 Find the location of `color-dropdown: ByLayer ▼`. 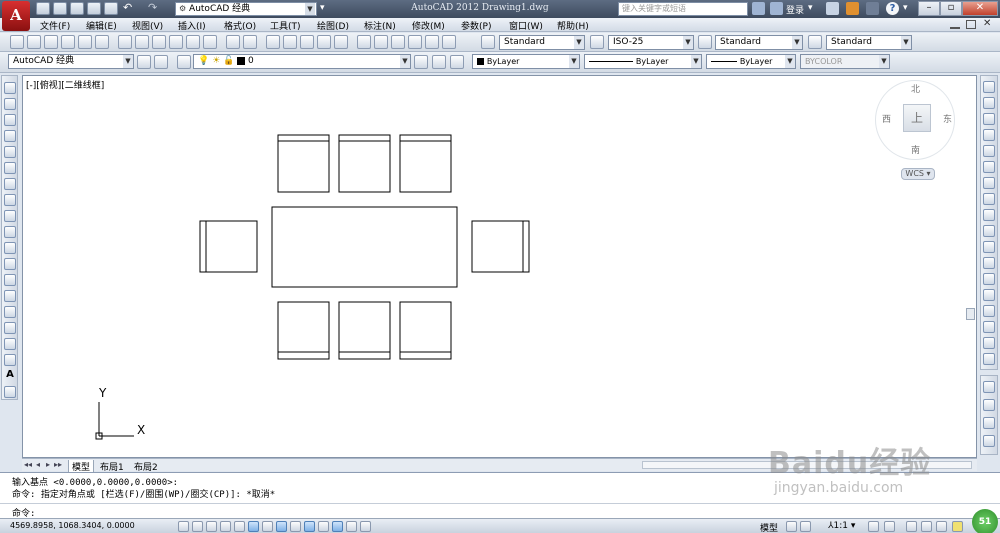

color-dropdown: ByLayer ▼ is located at coordinates (526, 61).